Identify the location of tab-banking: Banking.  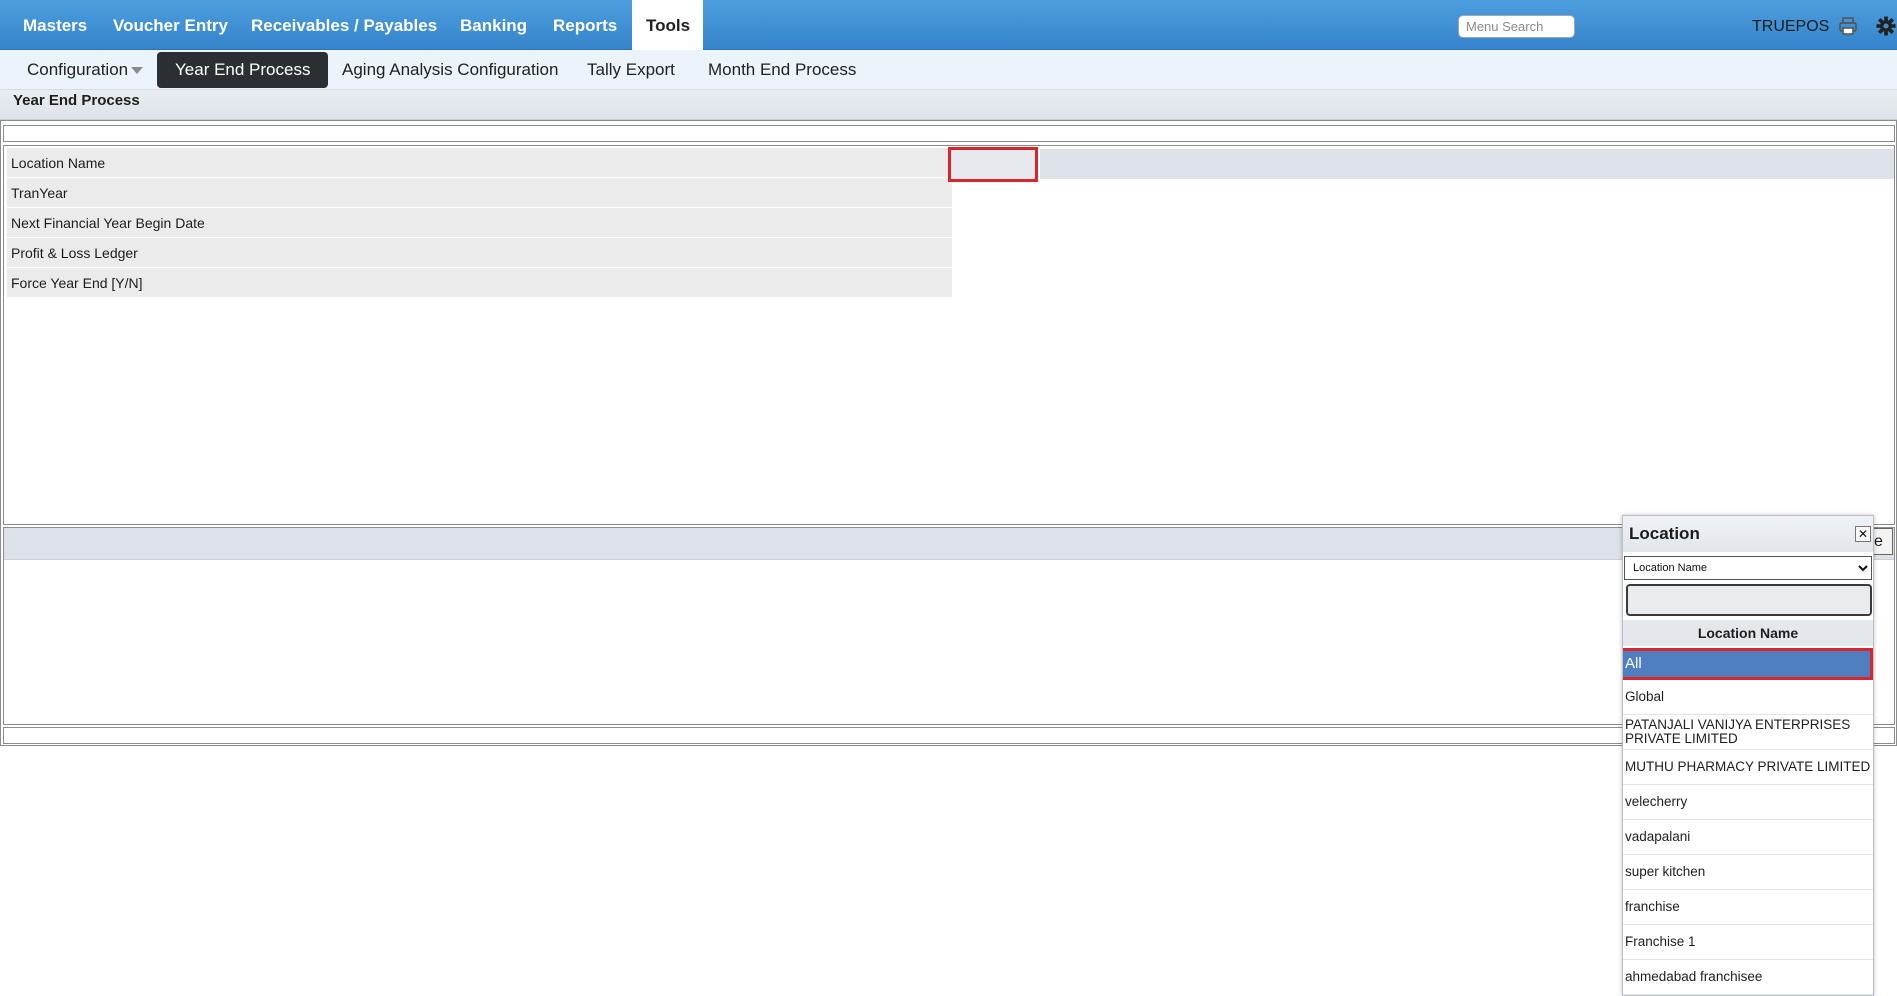
(493, 25).